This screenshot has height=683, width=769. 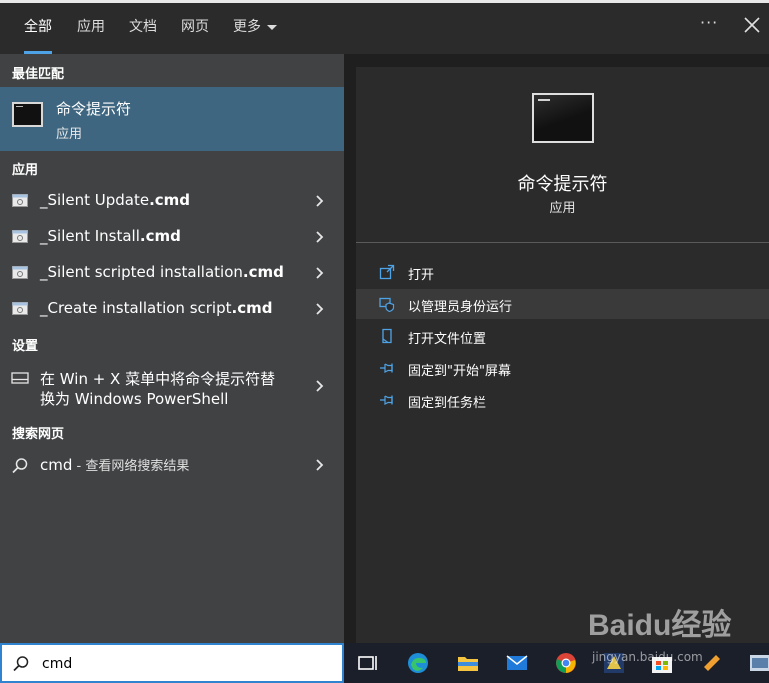 I want to click on tab-documents-label: 文档, so click(x=143, y=27).